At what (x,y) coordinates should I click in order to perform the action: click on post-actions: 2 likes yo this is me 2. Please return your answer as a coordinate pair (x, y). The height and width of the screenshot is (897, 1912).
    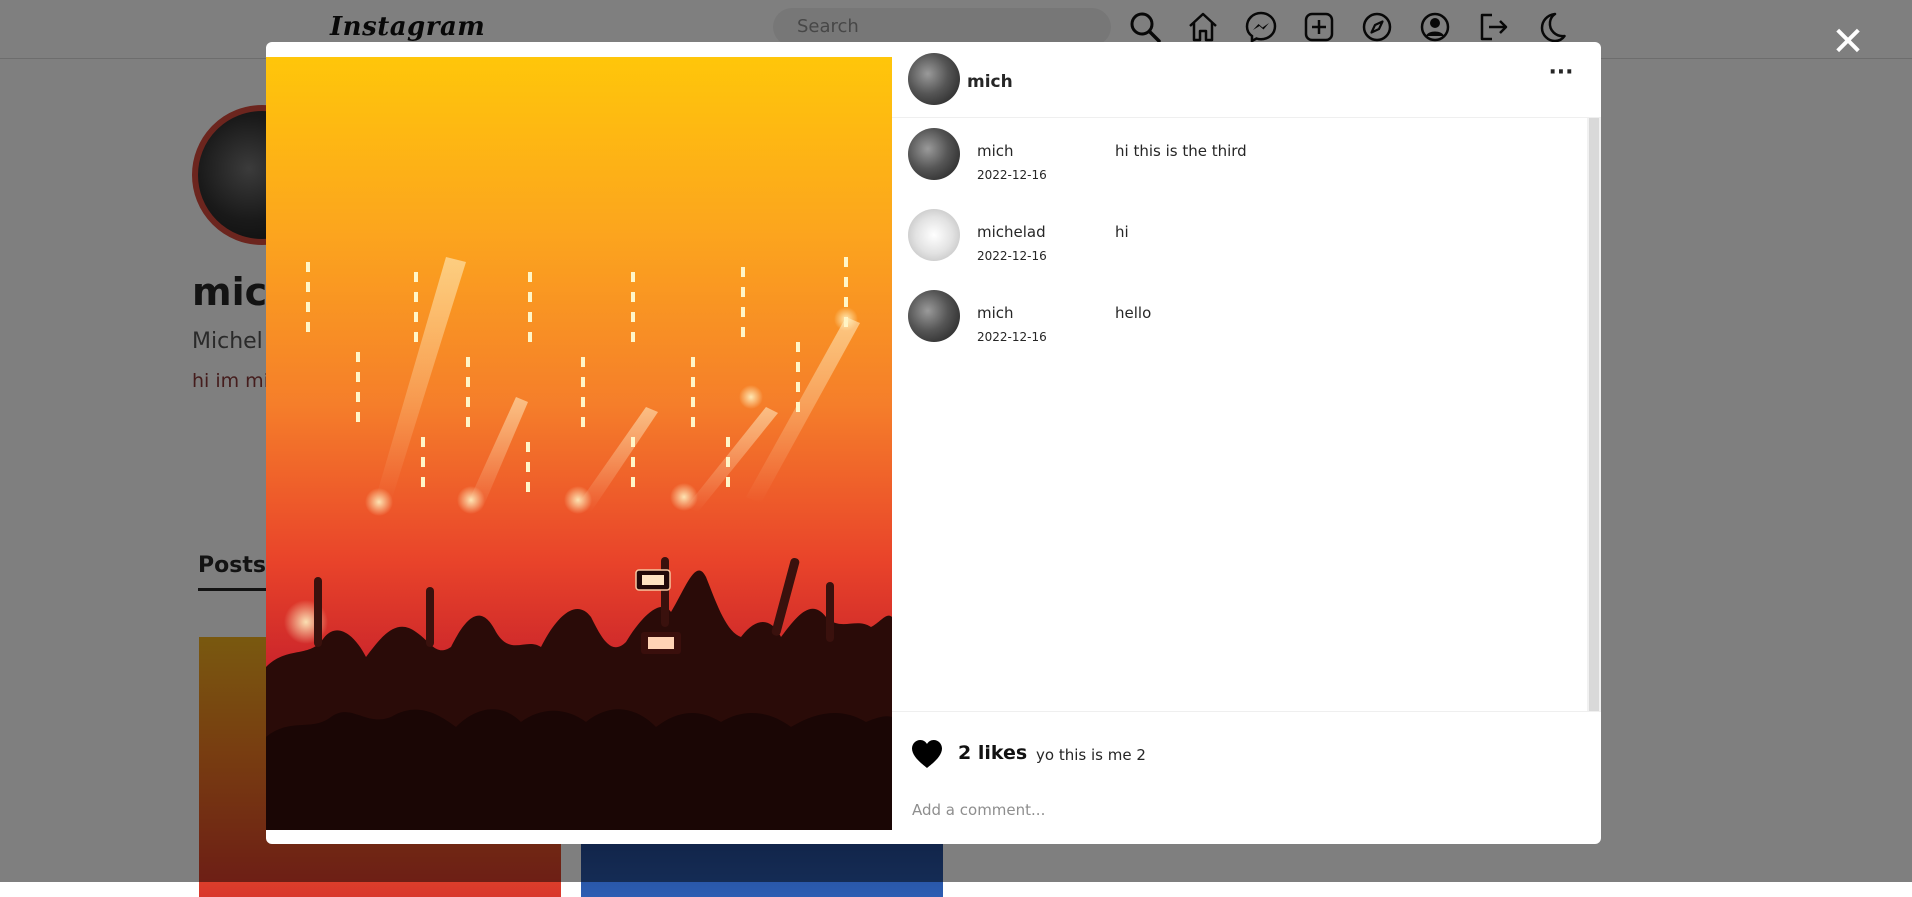
    Looking at the image, I should click on (1246, 777).